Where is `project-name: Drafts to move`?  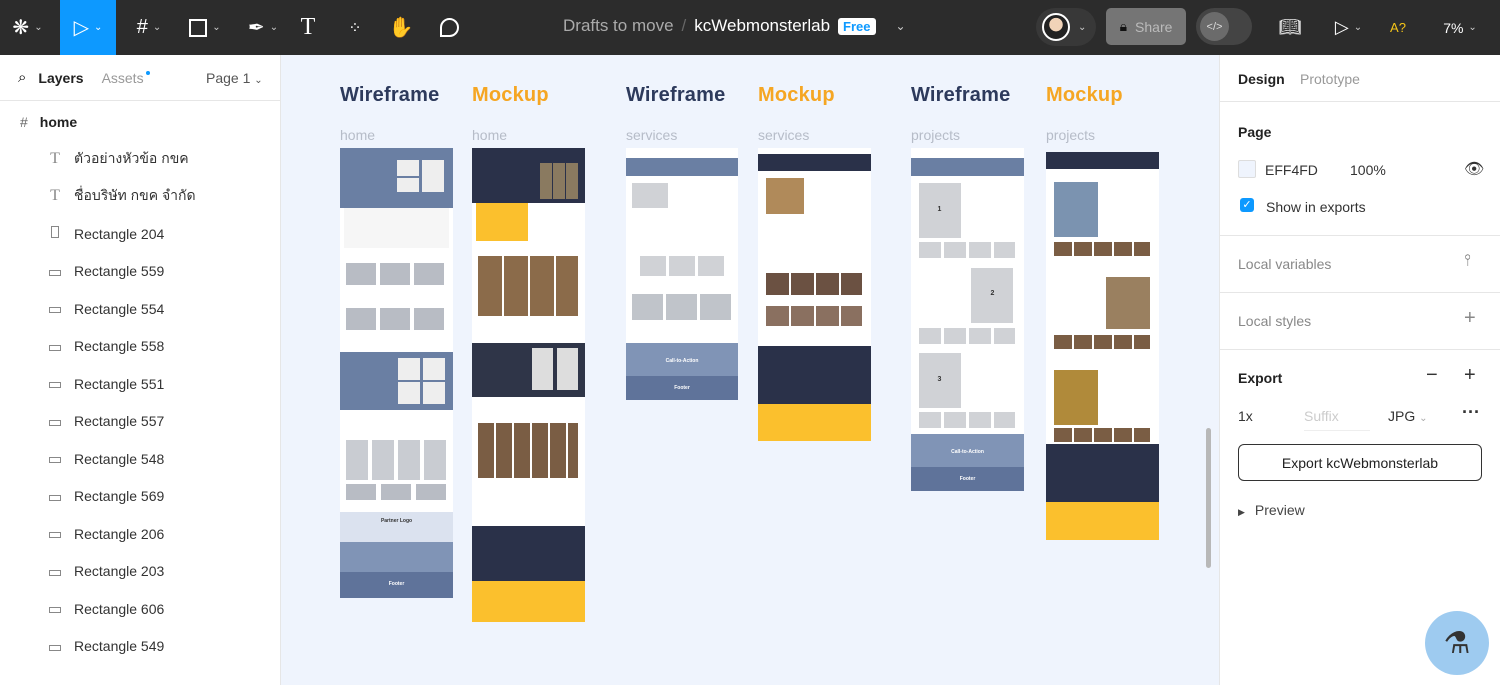
project-name: Drafts to move is located at coordinates (618, 26).